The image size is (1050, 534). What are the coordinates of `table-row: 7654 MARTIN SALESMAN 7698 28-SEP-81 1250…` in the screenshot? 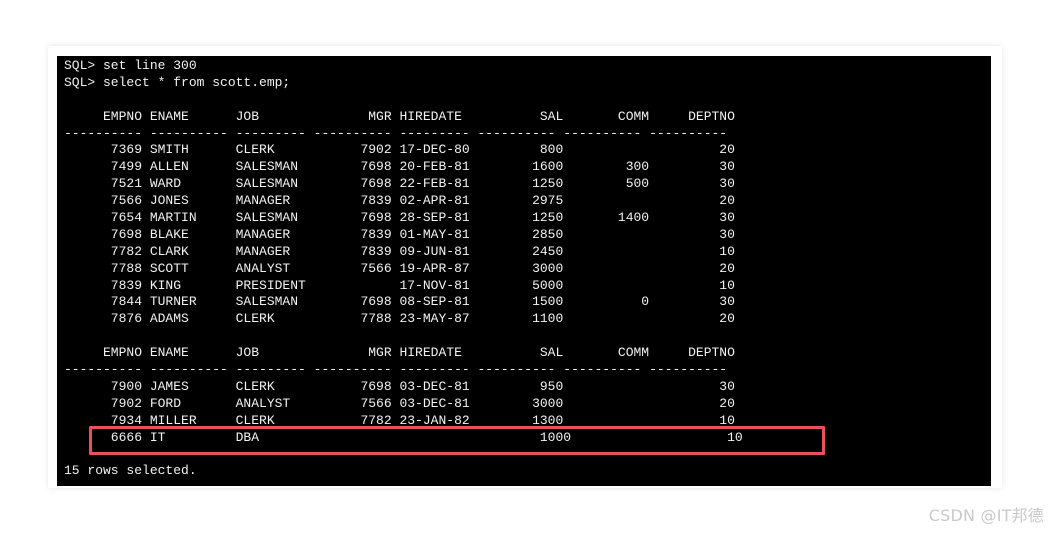 It's located at (399, 218).